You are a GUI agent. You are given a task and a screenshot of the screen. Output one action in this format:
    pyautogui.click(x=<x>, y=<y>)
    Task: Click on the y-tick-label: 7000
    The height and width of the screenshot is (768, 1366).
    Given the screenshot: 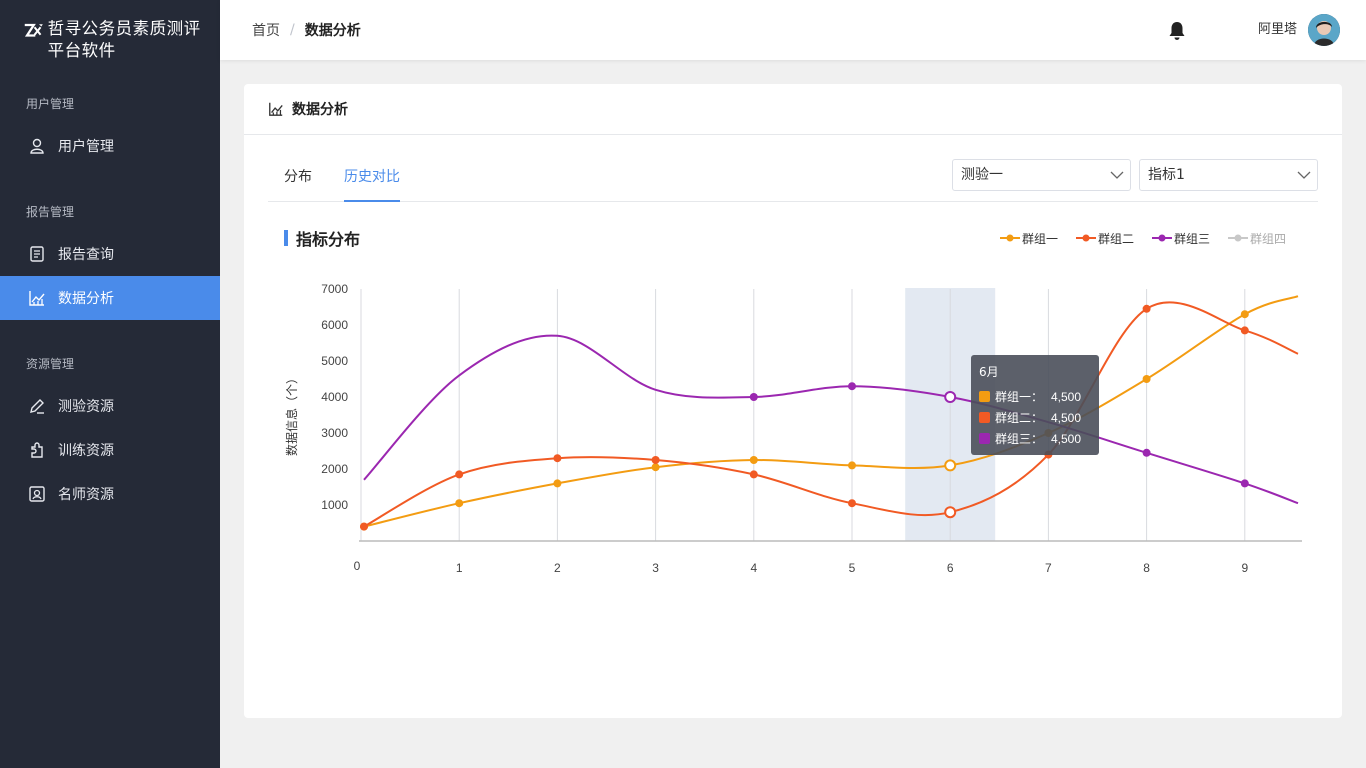 What is the action you would take?
    pyautogui.click(x=334, y=289)
    